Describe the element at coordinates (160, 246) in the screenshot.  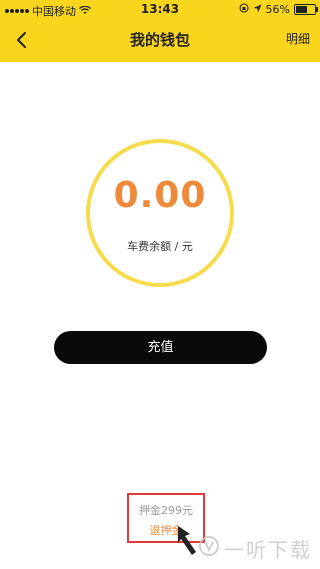
I see `balance-label: 车费余额 / 元` at that location.